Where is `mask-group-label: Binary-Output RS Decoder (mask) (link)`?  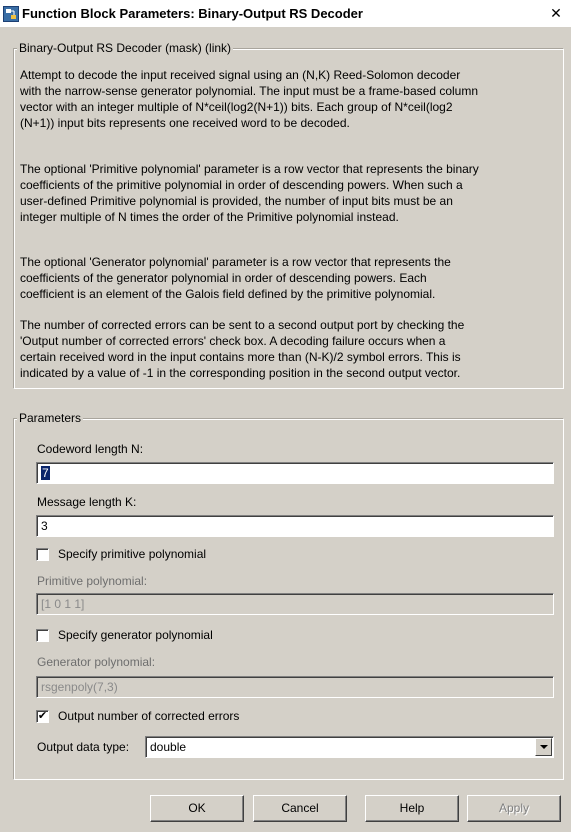 mask-group-label: Binary-Output RS Decoder (mask) (link) is located at coordinates (125, 48).